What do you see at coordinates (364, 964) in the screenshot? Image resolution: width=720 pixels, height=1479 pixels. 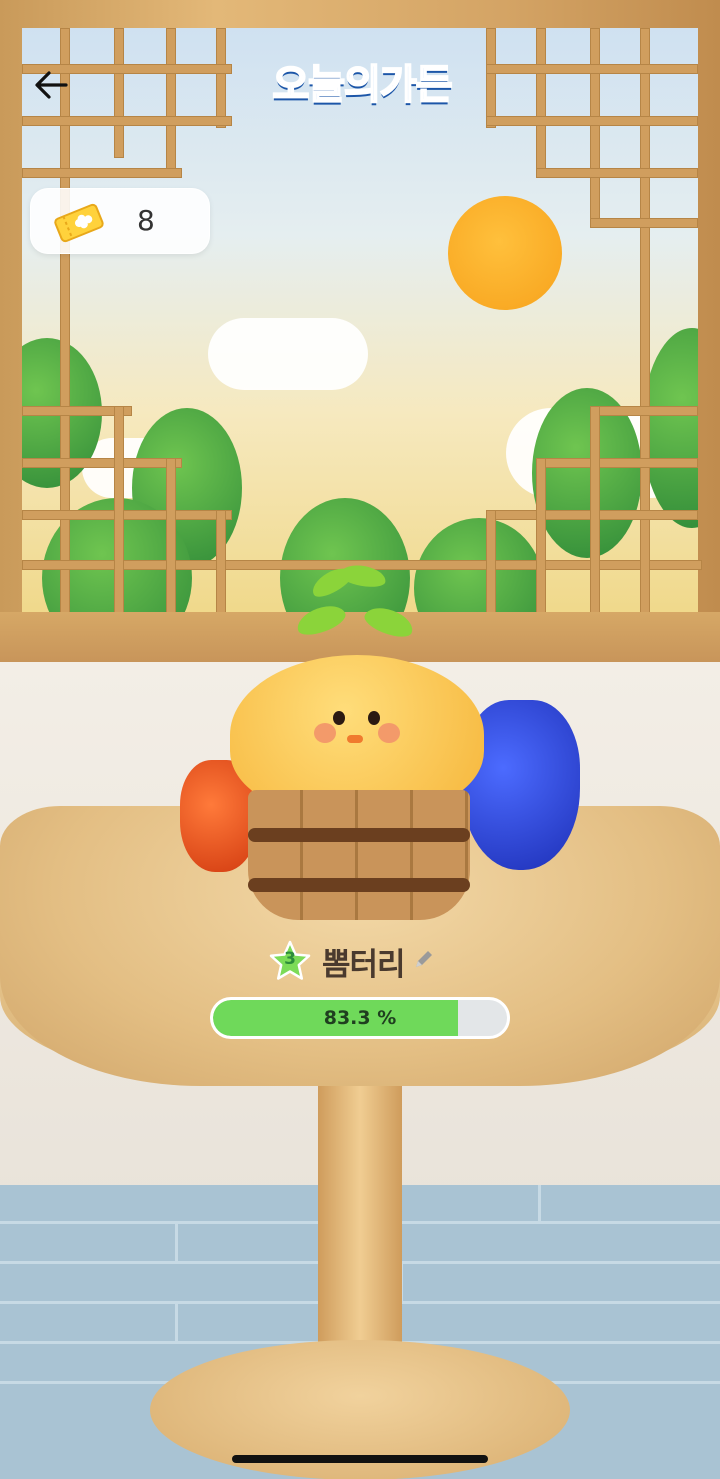 I see `plant-name: 뽐터리` at bounding box center [364, 964].